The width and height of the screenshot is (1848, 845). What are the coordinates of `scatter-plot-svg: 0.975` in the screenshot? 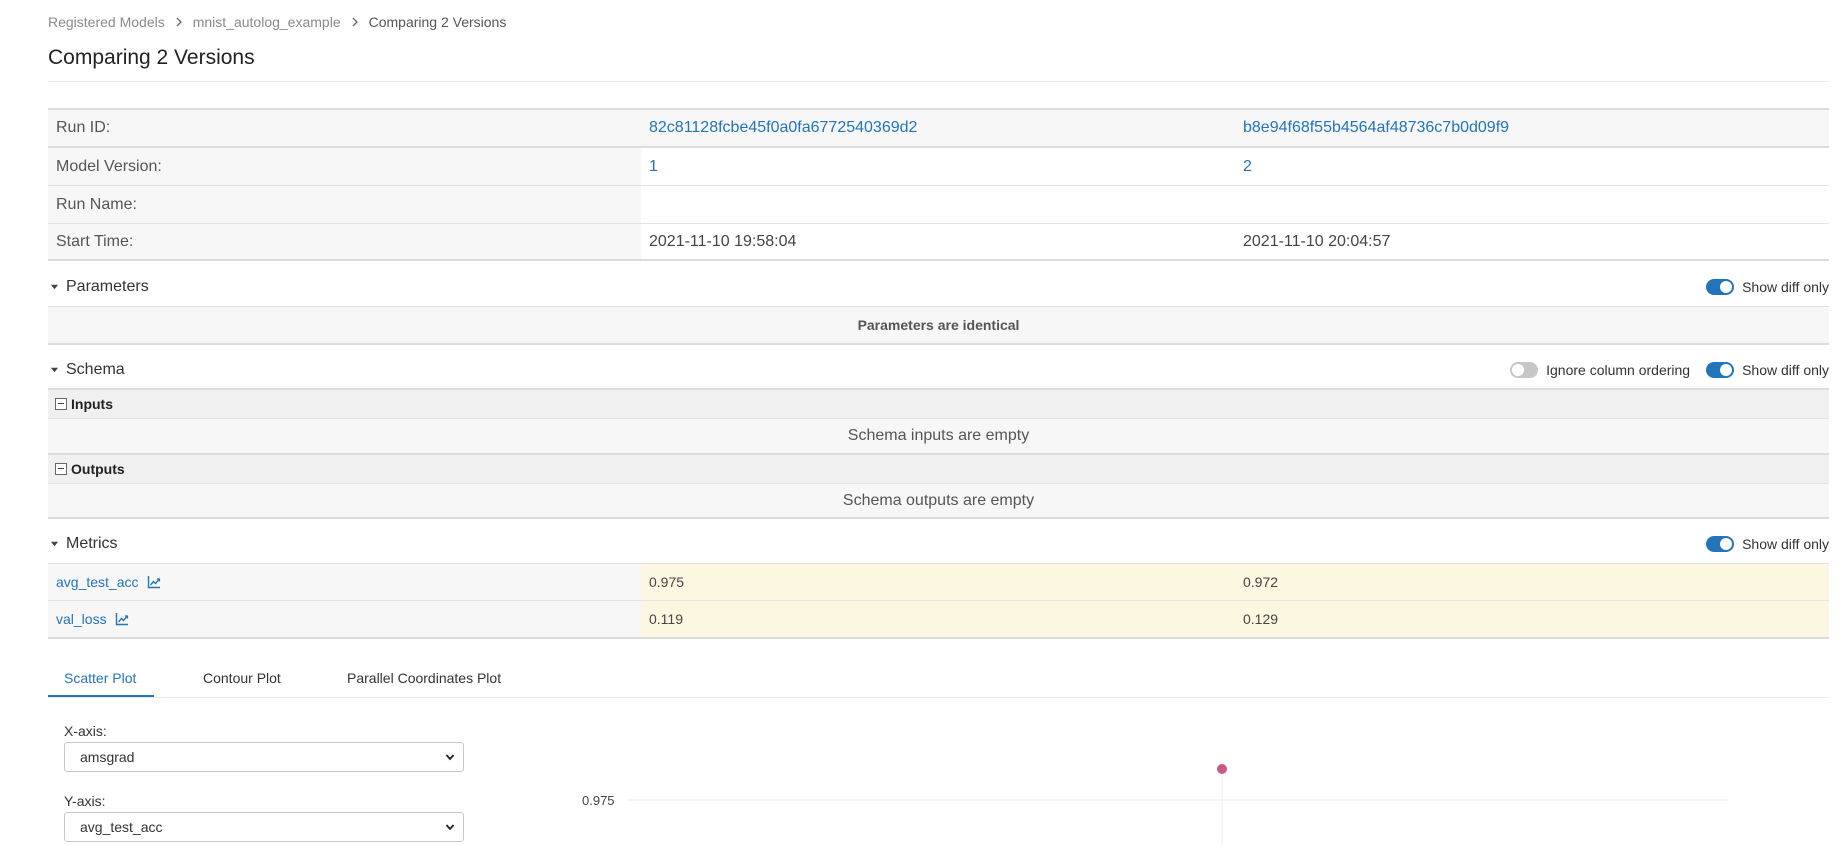 It's located at (1158, 778).